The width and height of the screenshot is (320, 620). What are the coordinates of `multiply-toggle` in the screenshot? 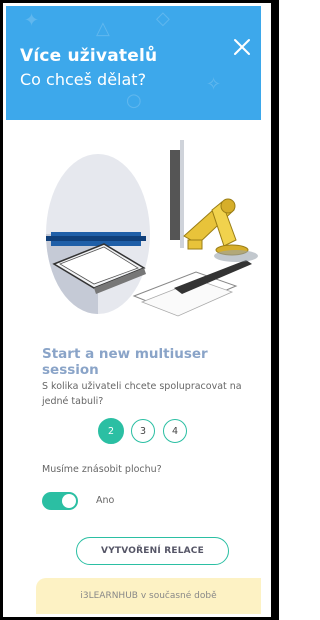 It's located at (60, 501).